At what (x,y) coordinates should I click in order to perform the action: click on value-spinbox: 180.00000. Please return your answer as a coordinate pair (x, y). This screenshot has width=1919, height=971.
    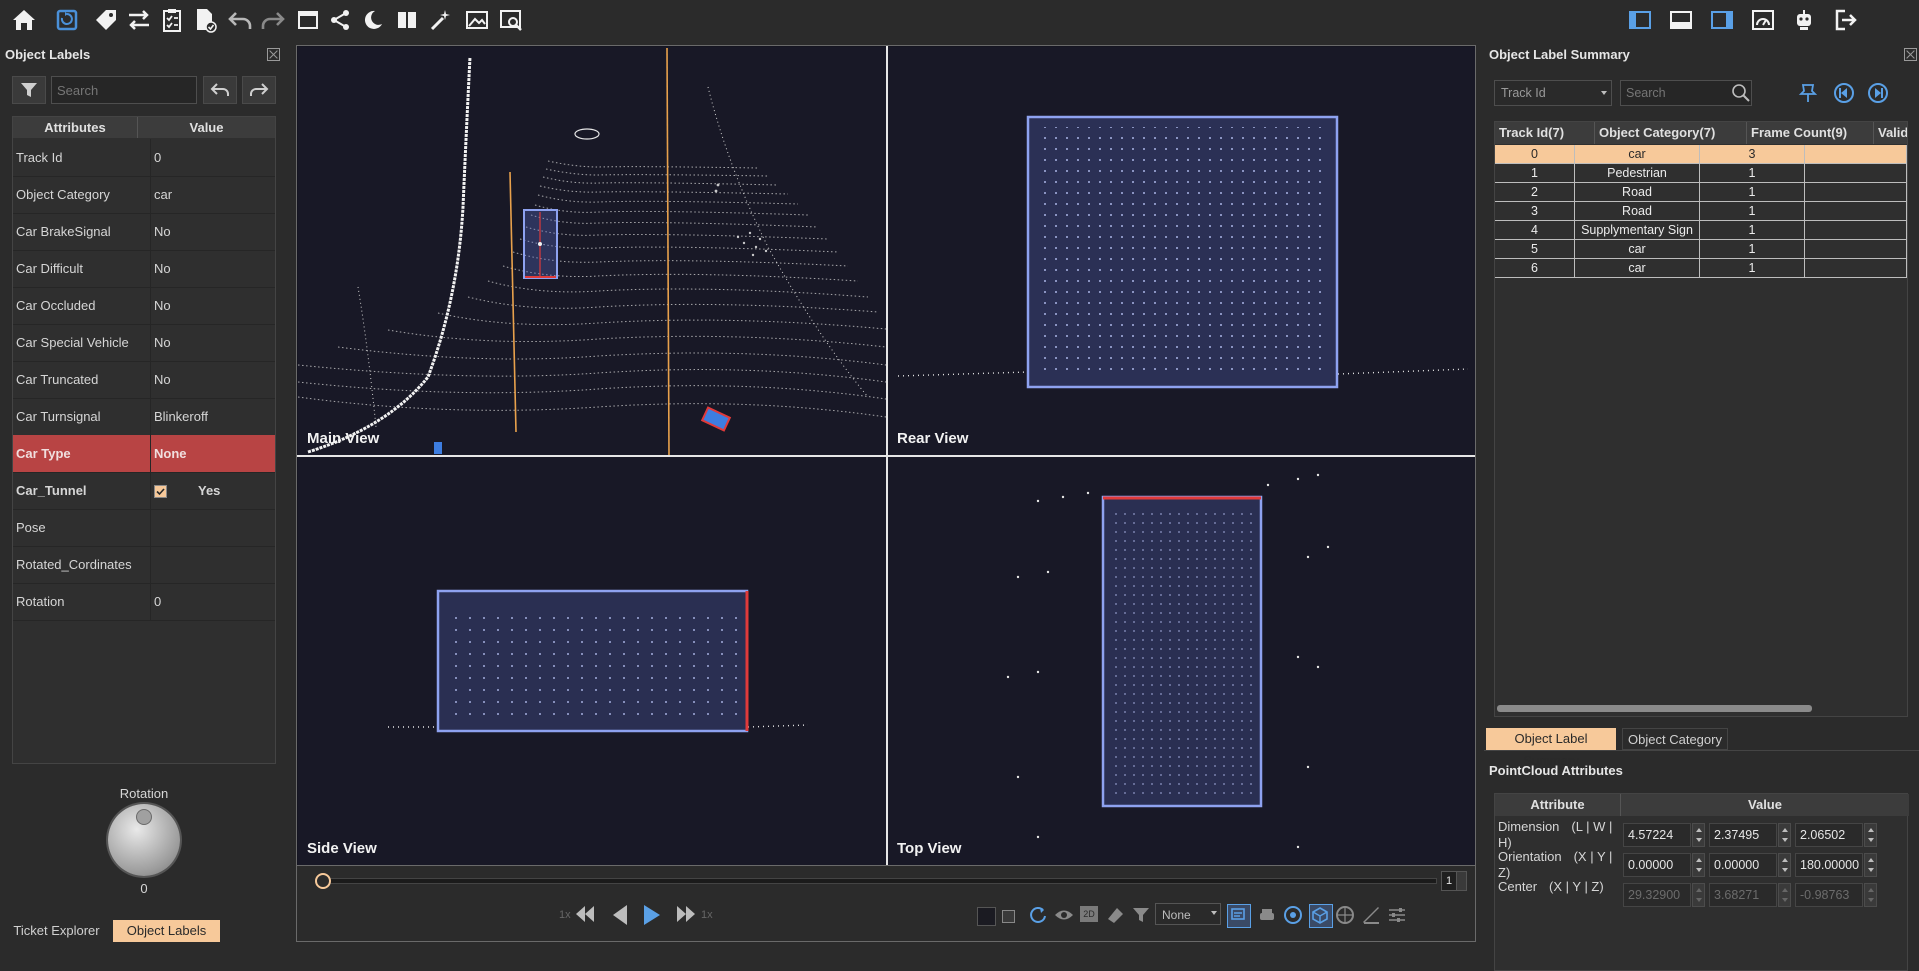
    Looking at the image, I should click on (1829, 865).